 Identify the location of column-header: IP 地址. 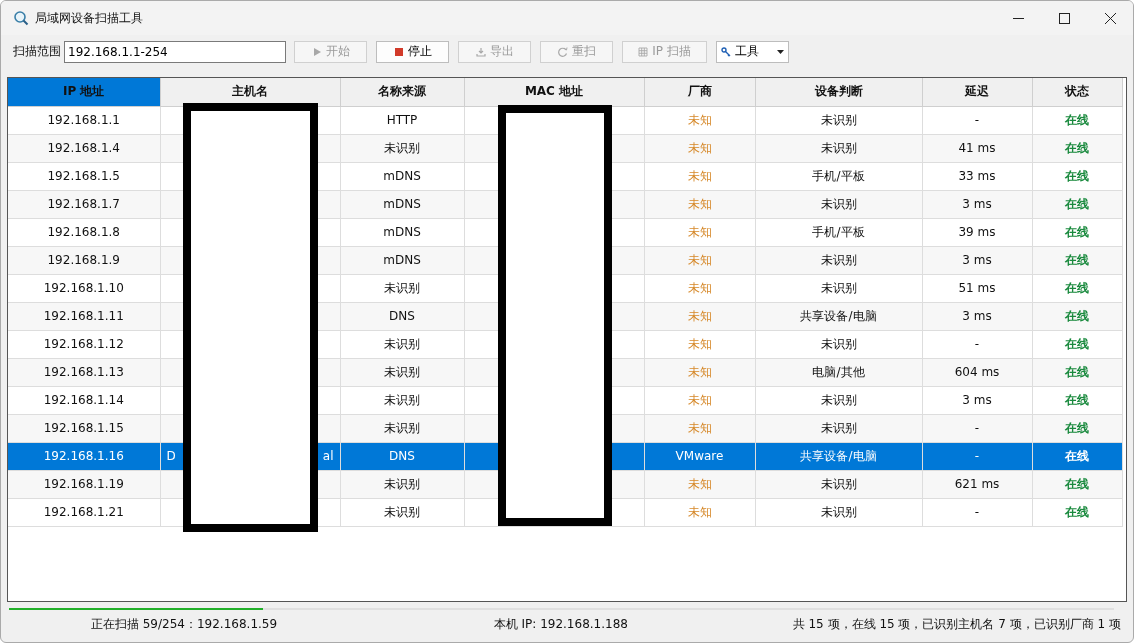
(84, 92).